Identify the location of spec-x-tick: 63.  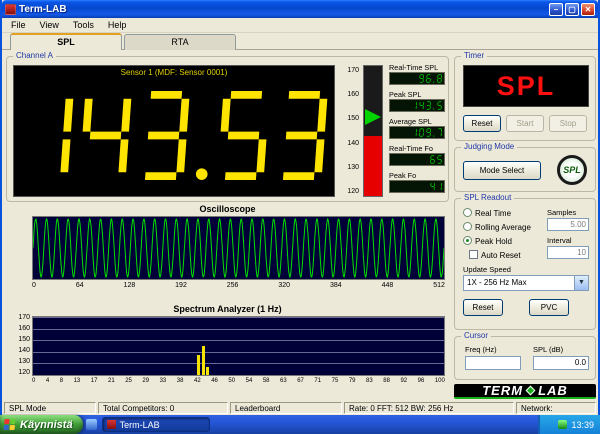
(283, 381).